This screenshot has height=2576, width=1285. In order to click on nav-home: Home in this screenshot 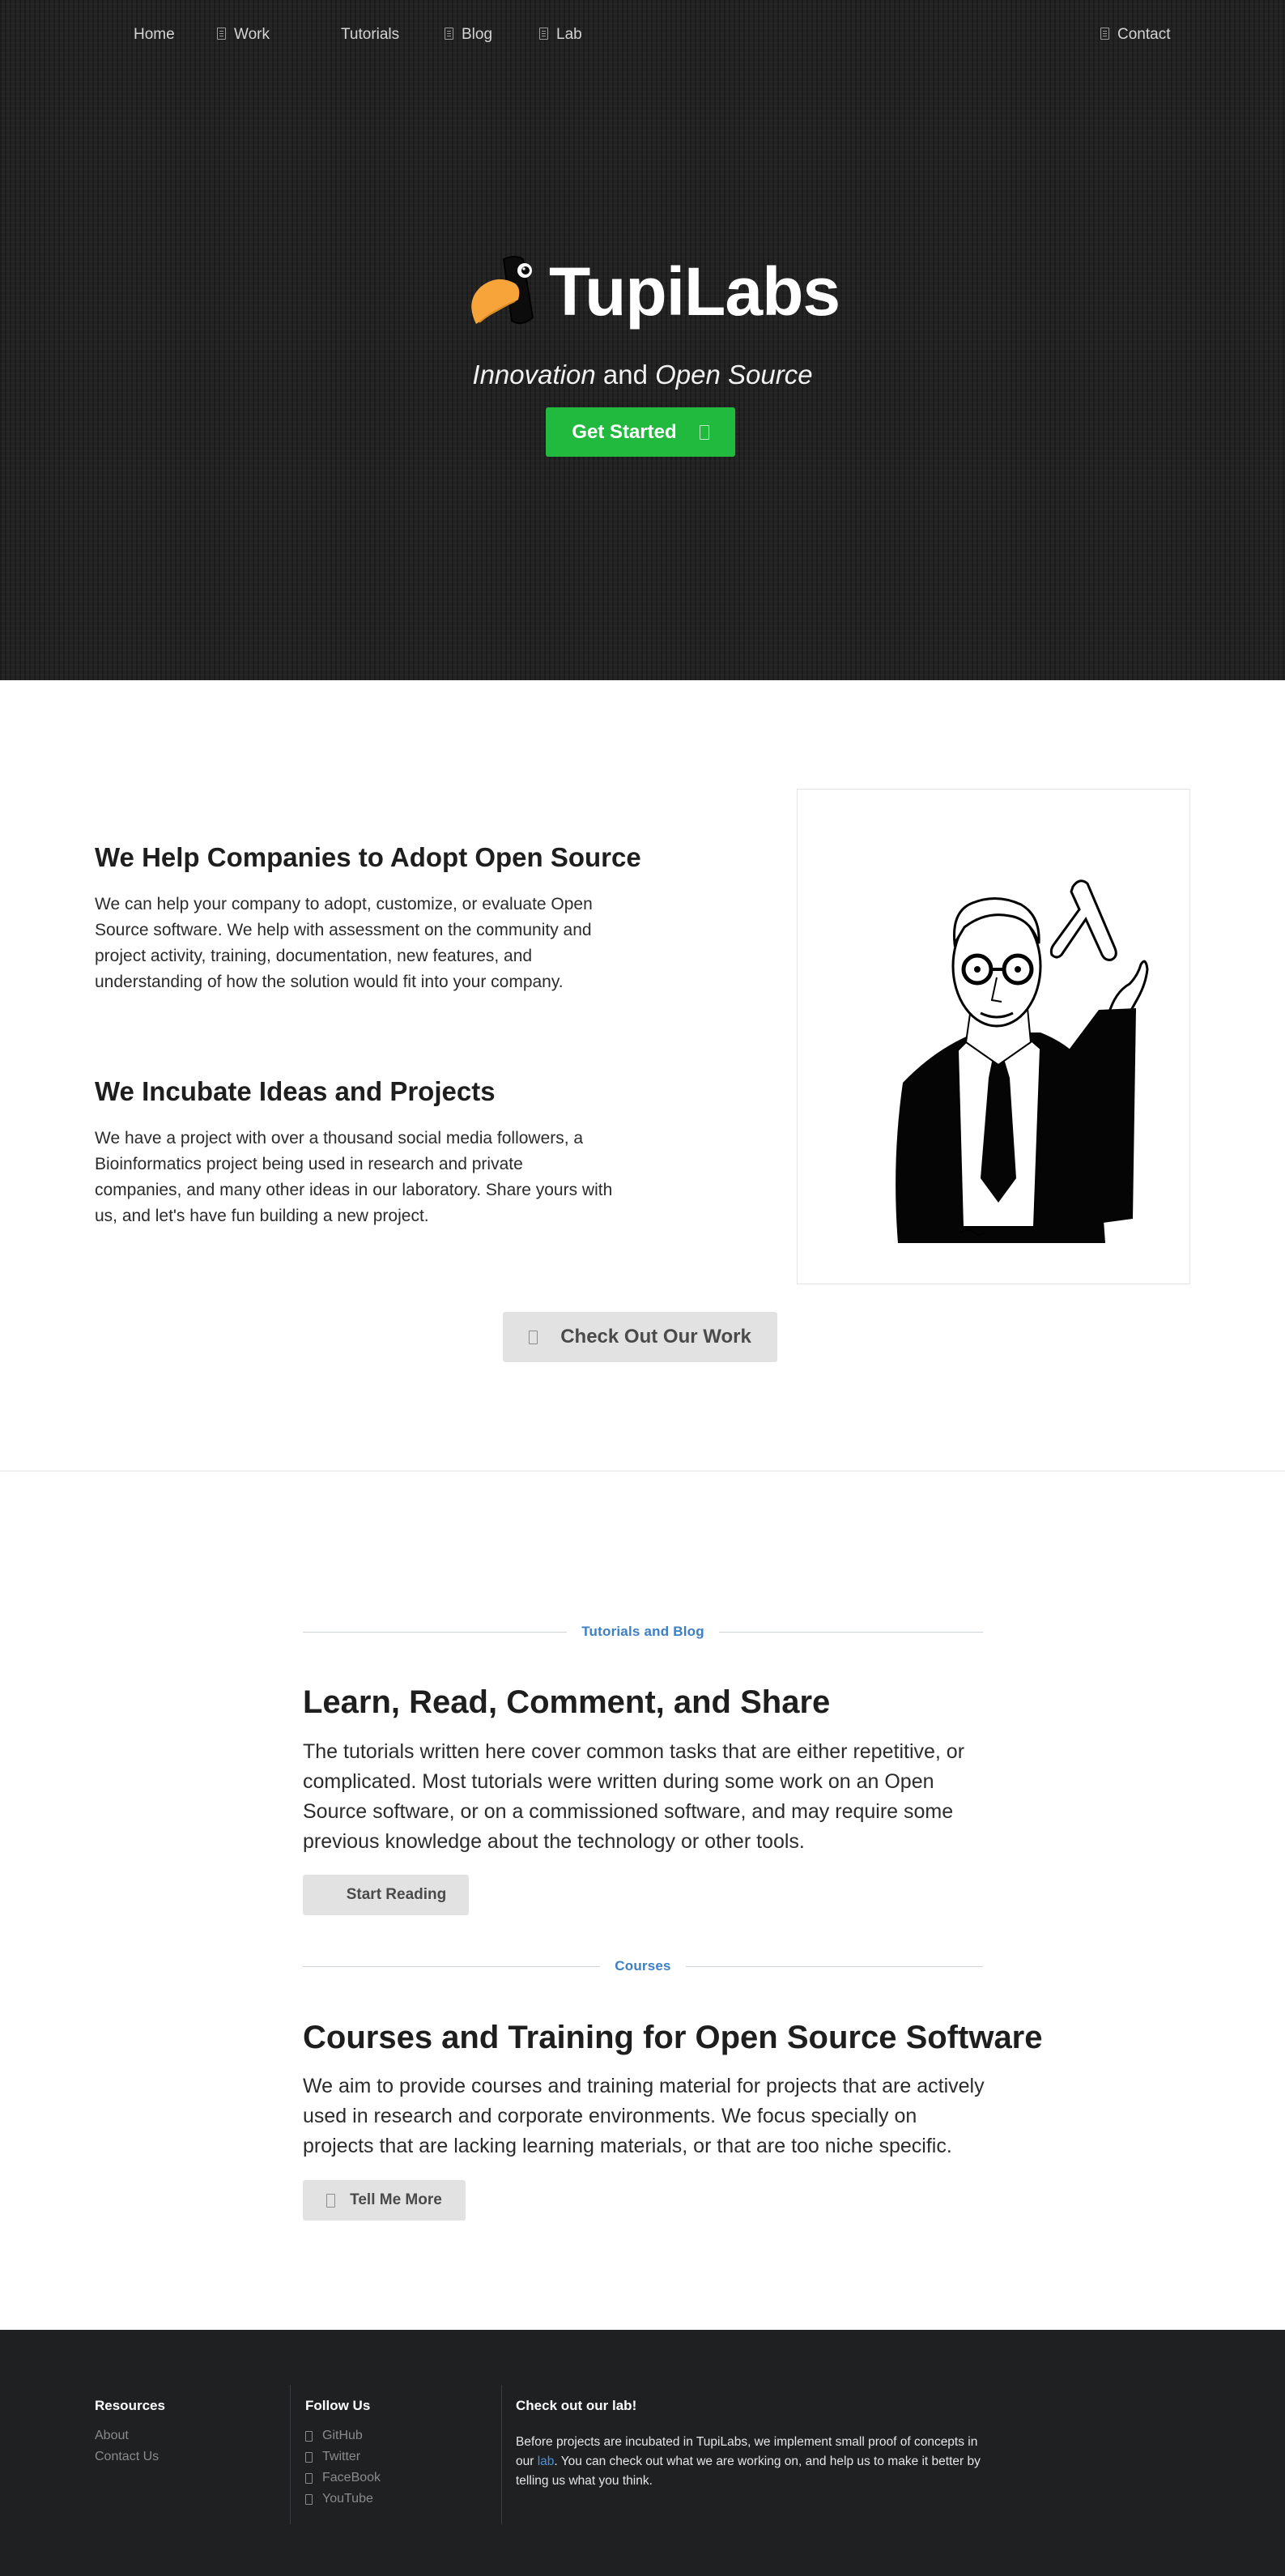, I will do `click(154, 35)`.